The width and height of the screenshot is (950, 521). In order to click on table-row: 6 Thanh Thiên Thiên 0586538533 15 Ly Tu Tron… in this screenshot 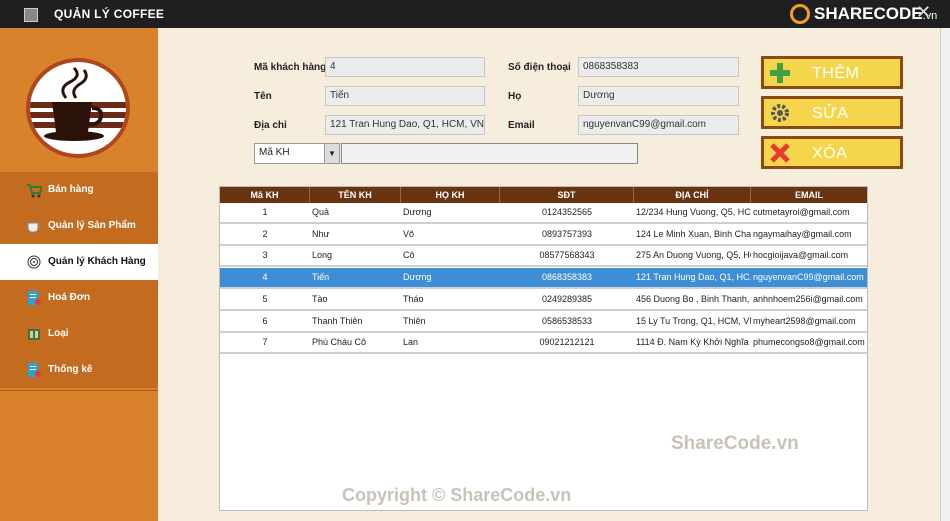, I will do `click(543, 322)`.